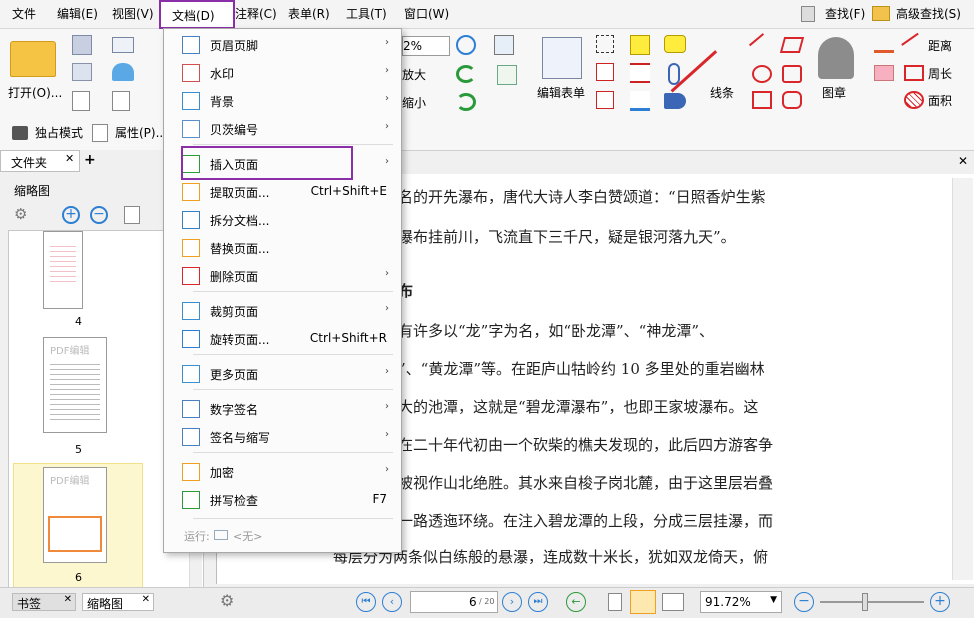 The height and width of the screenshot is (618, 974). What do you see at coordinates (884, 45) in the screenshot?
I see `pencil-icon` at bounding box center [884, 45].